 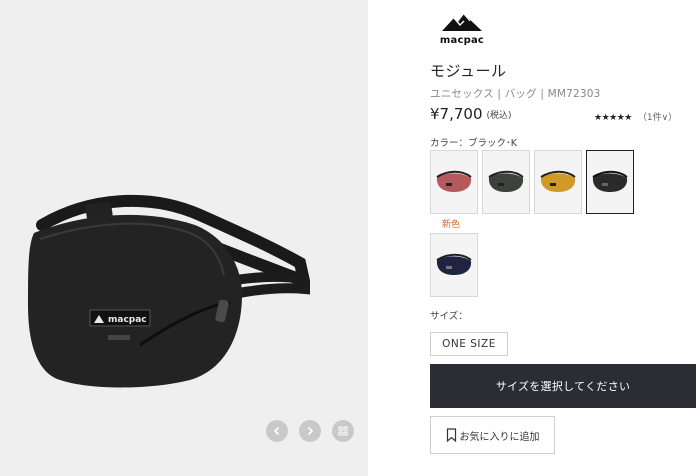 I want to click on size-option-button: ONE SIZE, so click(x=469, y=344).